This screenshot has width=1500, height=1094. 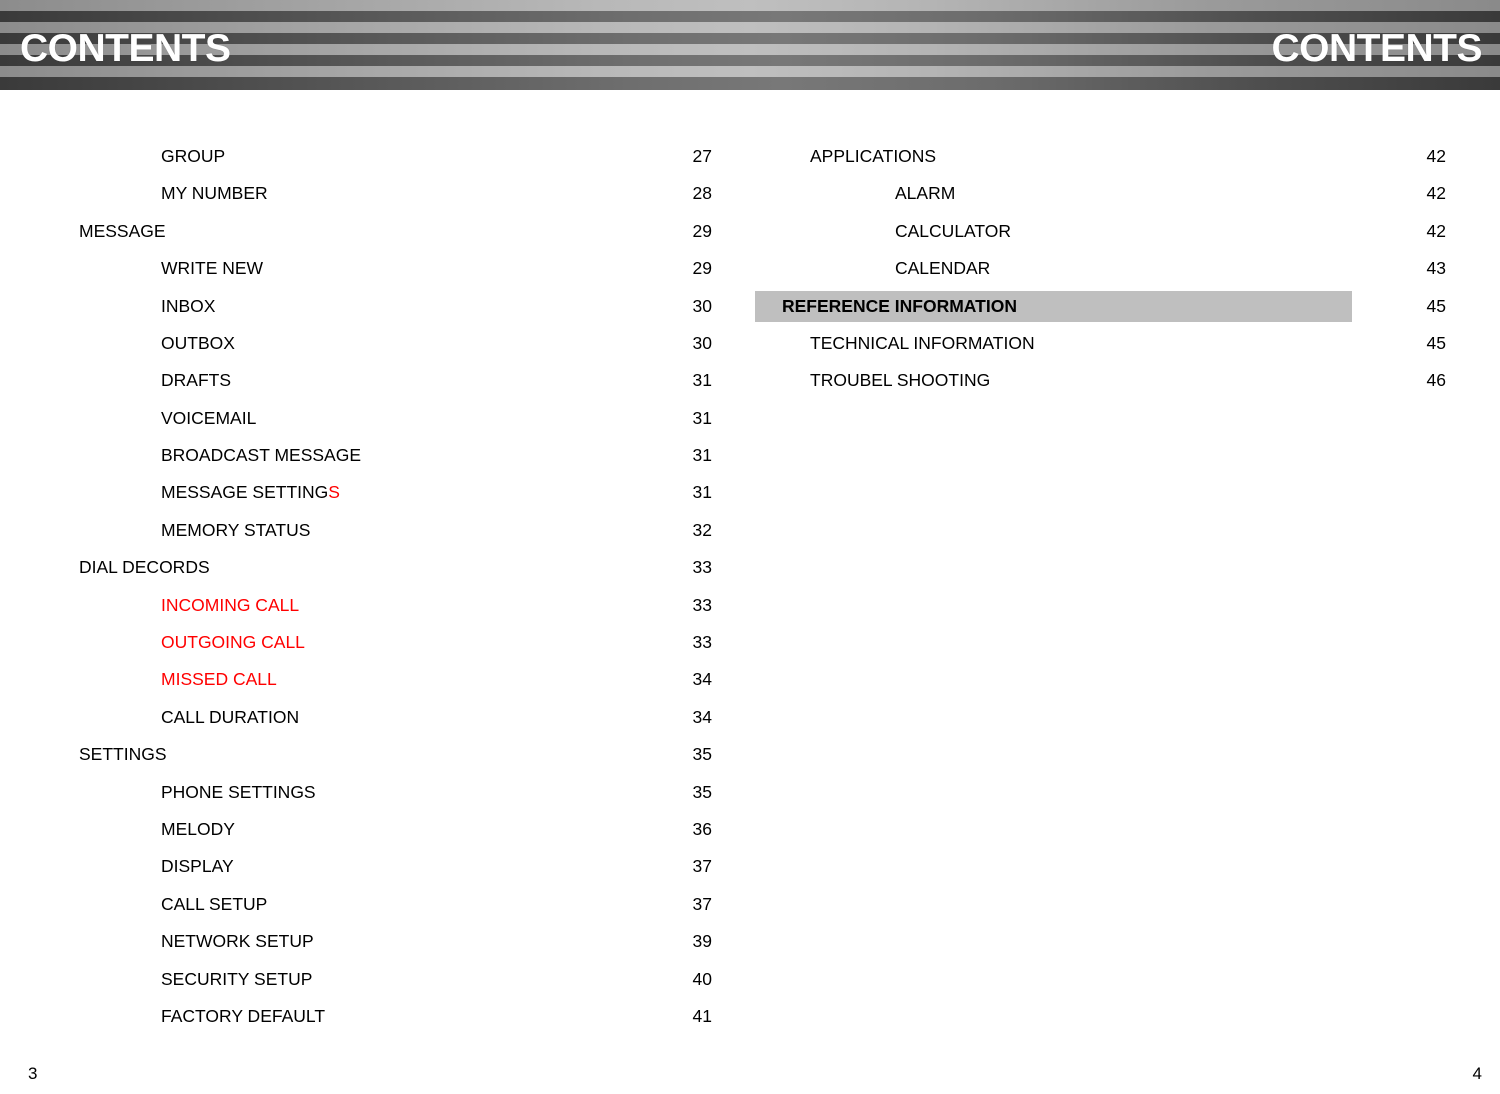 I want to click on toc-entry-label: CALL DURATION, so click(x=230, y=716).